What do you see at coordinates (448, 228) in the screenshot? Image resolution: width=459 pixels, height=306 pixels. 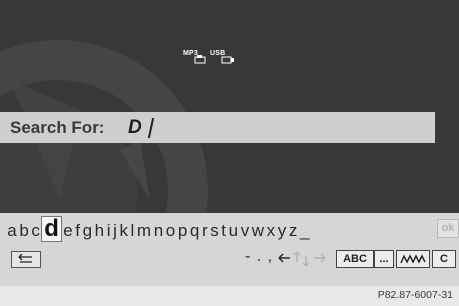 I see `ok-button: ok` at bounding box center [448, 228].